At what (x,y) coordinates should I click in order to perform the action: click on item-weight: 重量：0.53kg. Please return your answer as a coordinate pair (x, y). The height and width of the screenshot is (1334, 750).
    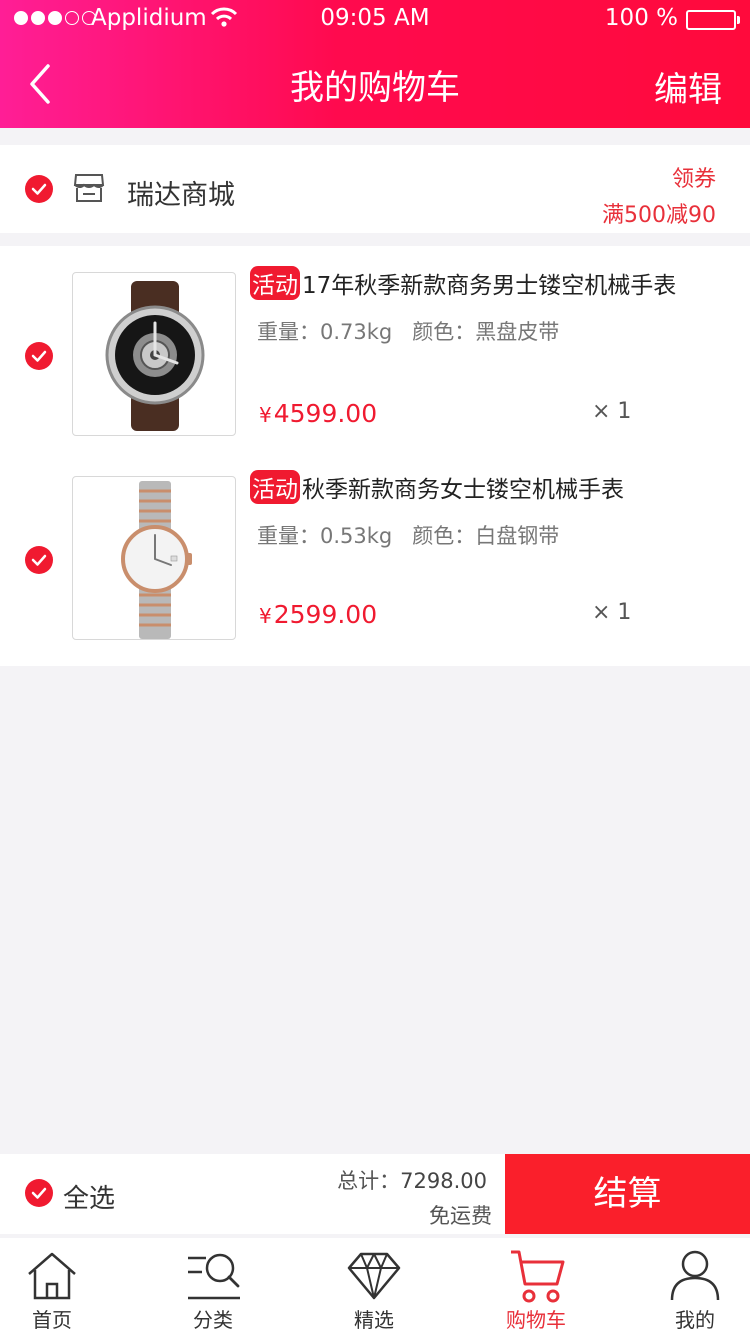
    Looking at the image, I should click on (325, 536).